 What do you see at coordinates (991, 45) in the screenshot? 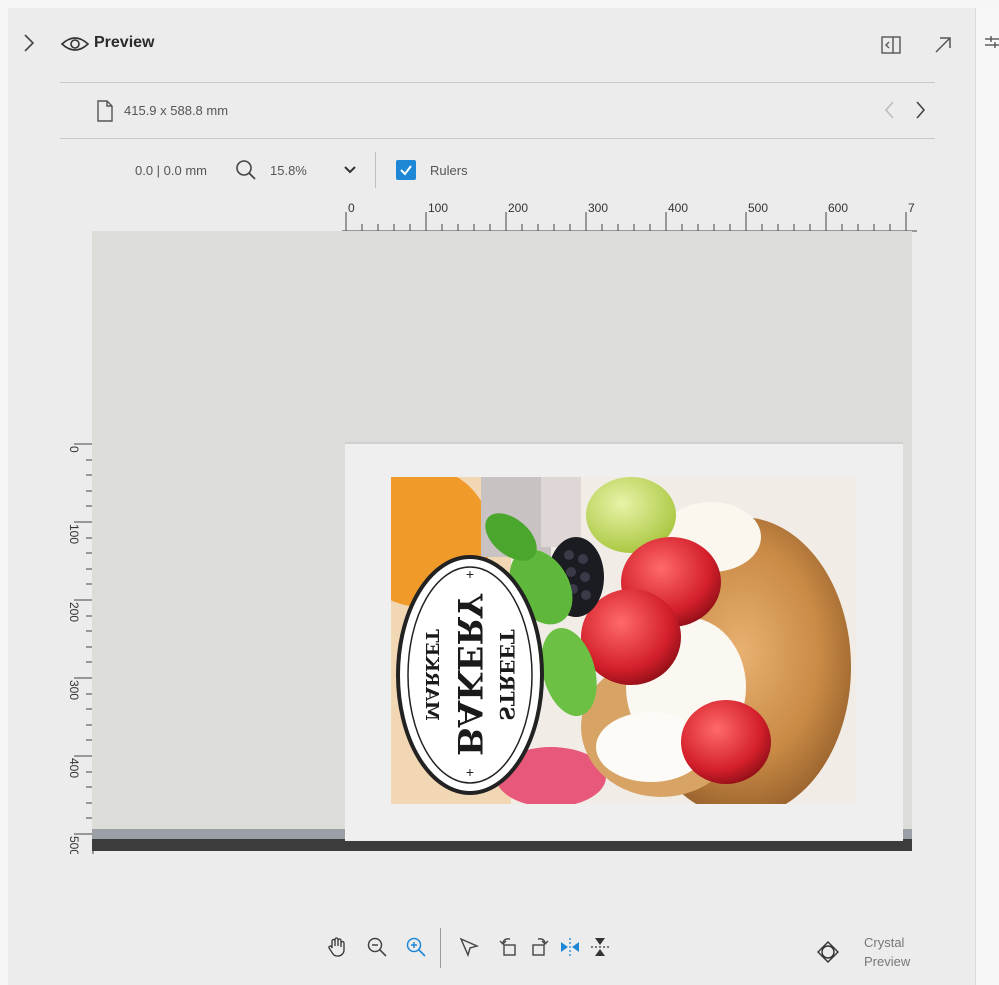
I see `adjustments-icon` at bounding box center [991, 45].